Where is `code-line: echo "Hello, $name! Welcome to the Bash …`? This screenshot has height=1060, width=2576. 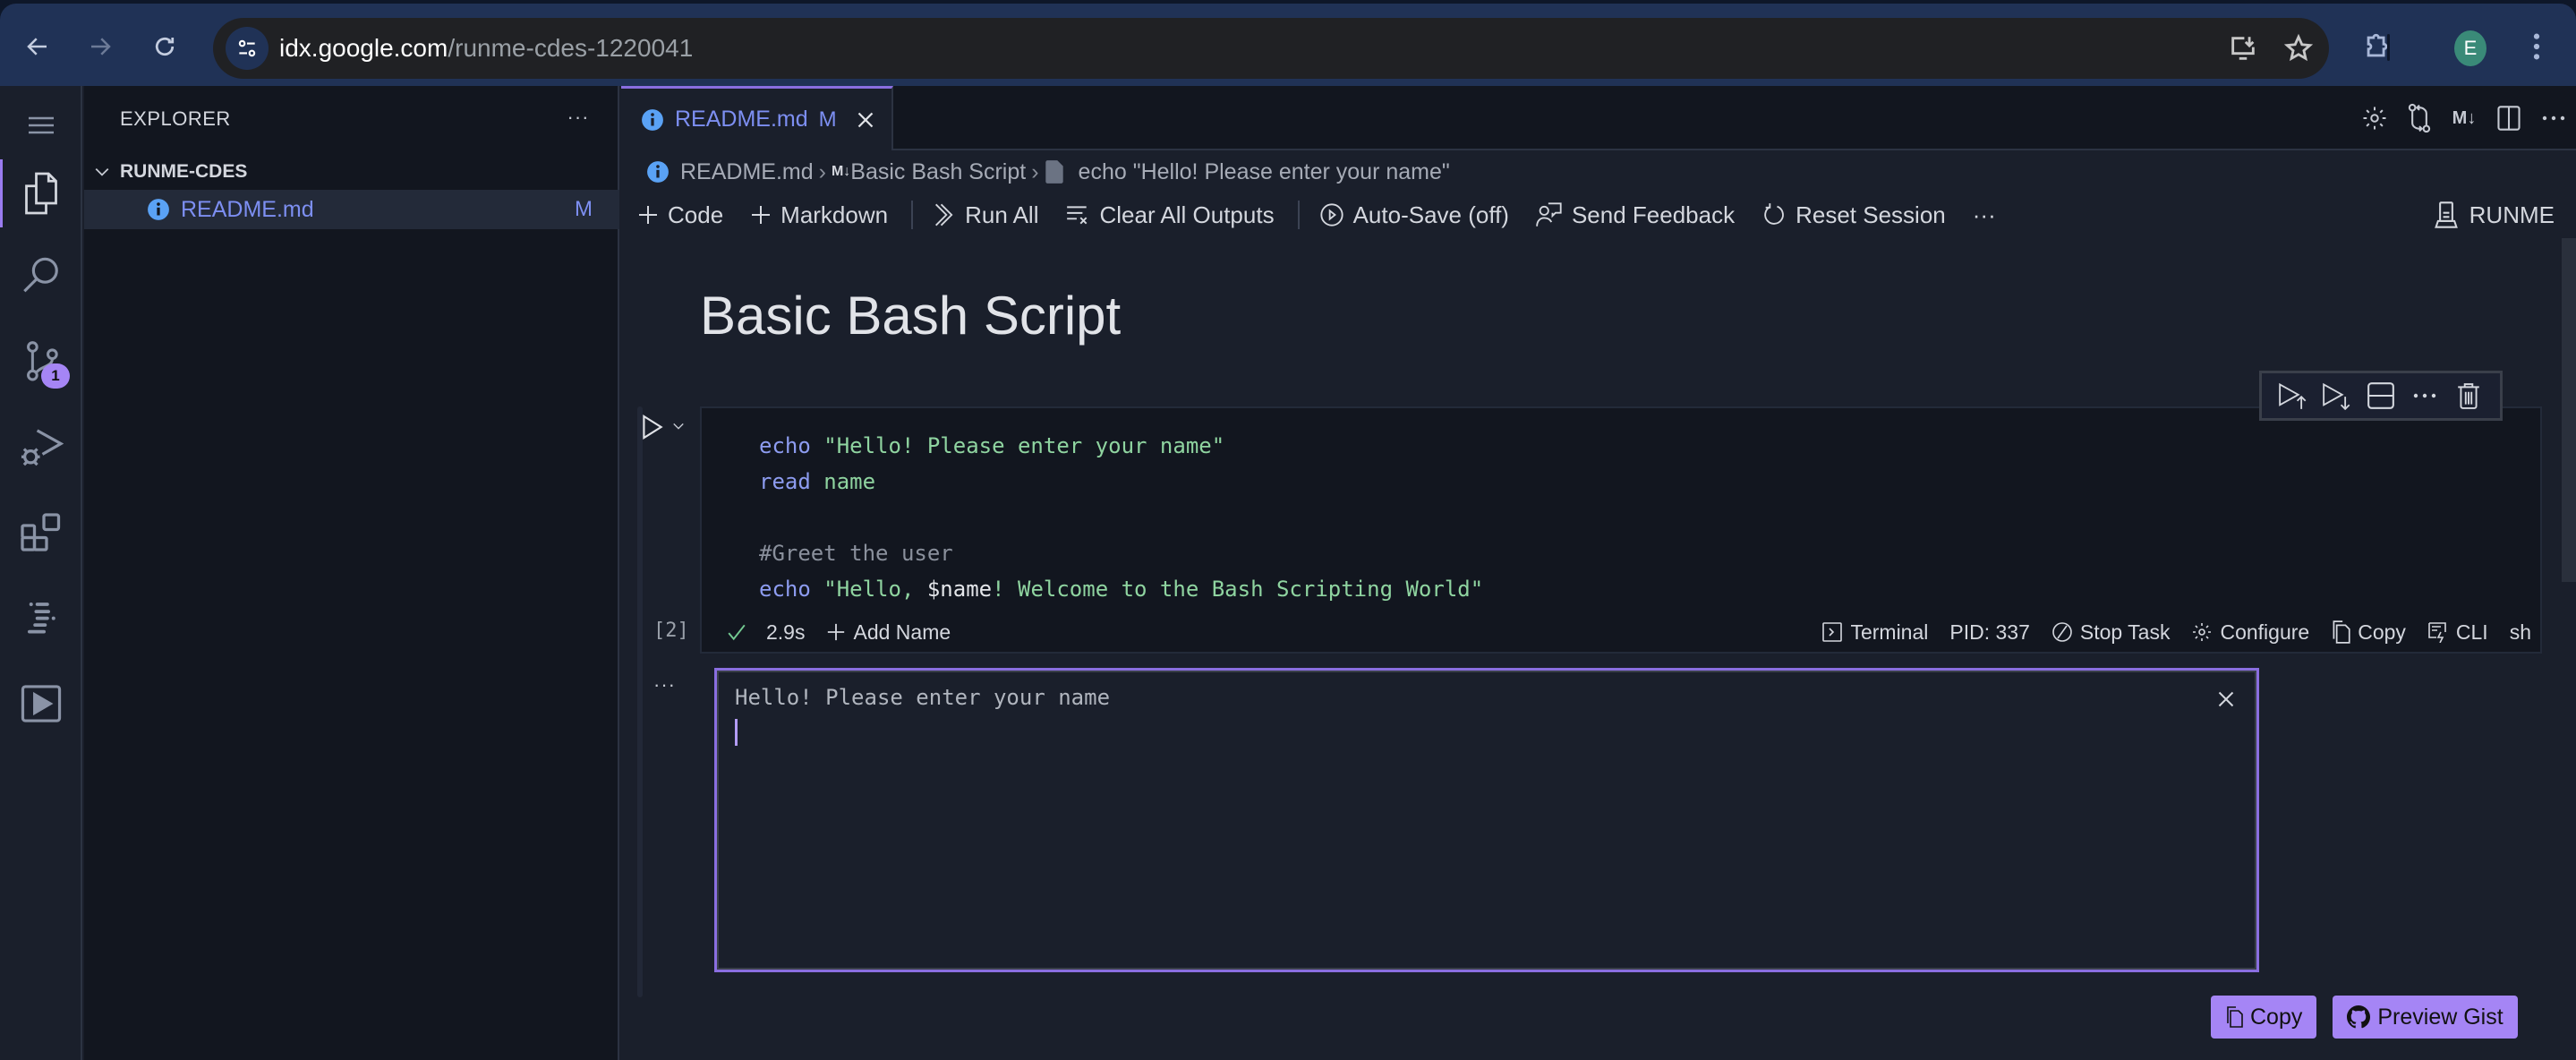 code-line: echo "Hello, $name! Welcome to the Bash … is located at coordinates (1121, 589).